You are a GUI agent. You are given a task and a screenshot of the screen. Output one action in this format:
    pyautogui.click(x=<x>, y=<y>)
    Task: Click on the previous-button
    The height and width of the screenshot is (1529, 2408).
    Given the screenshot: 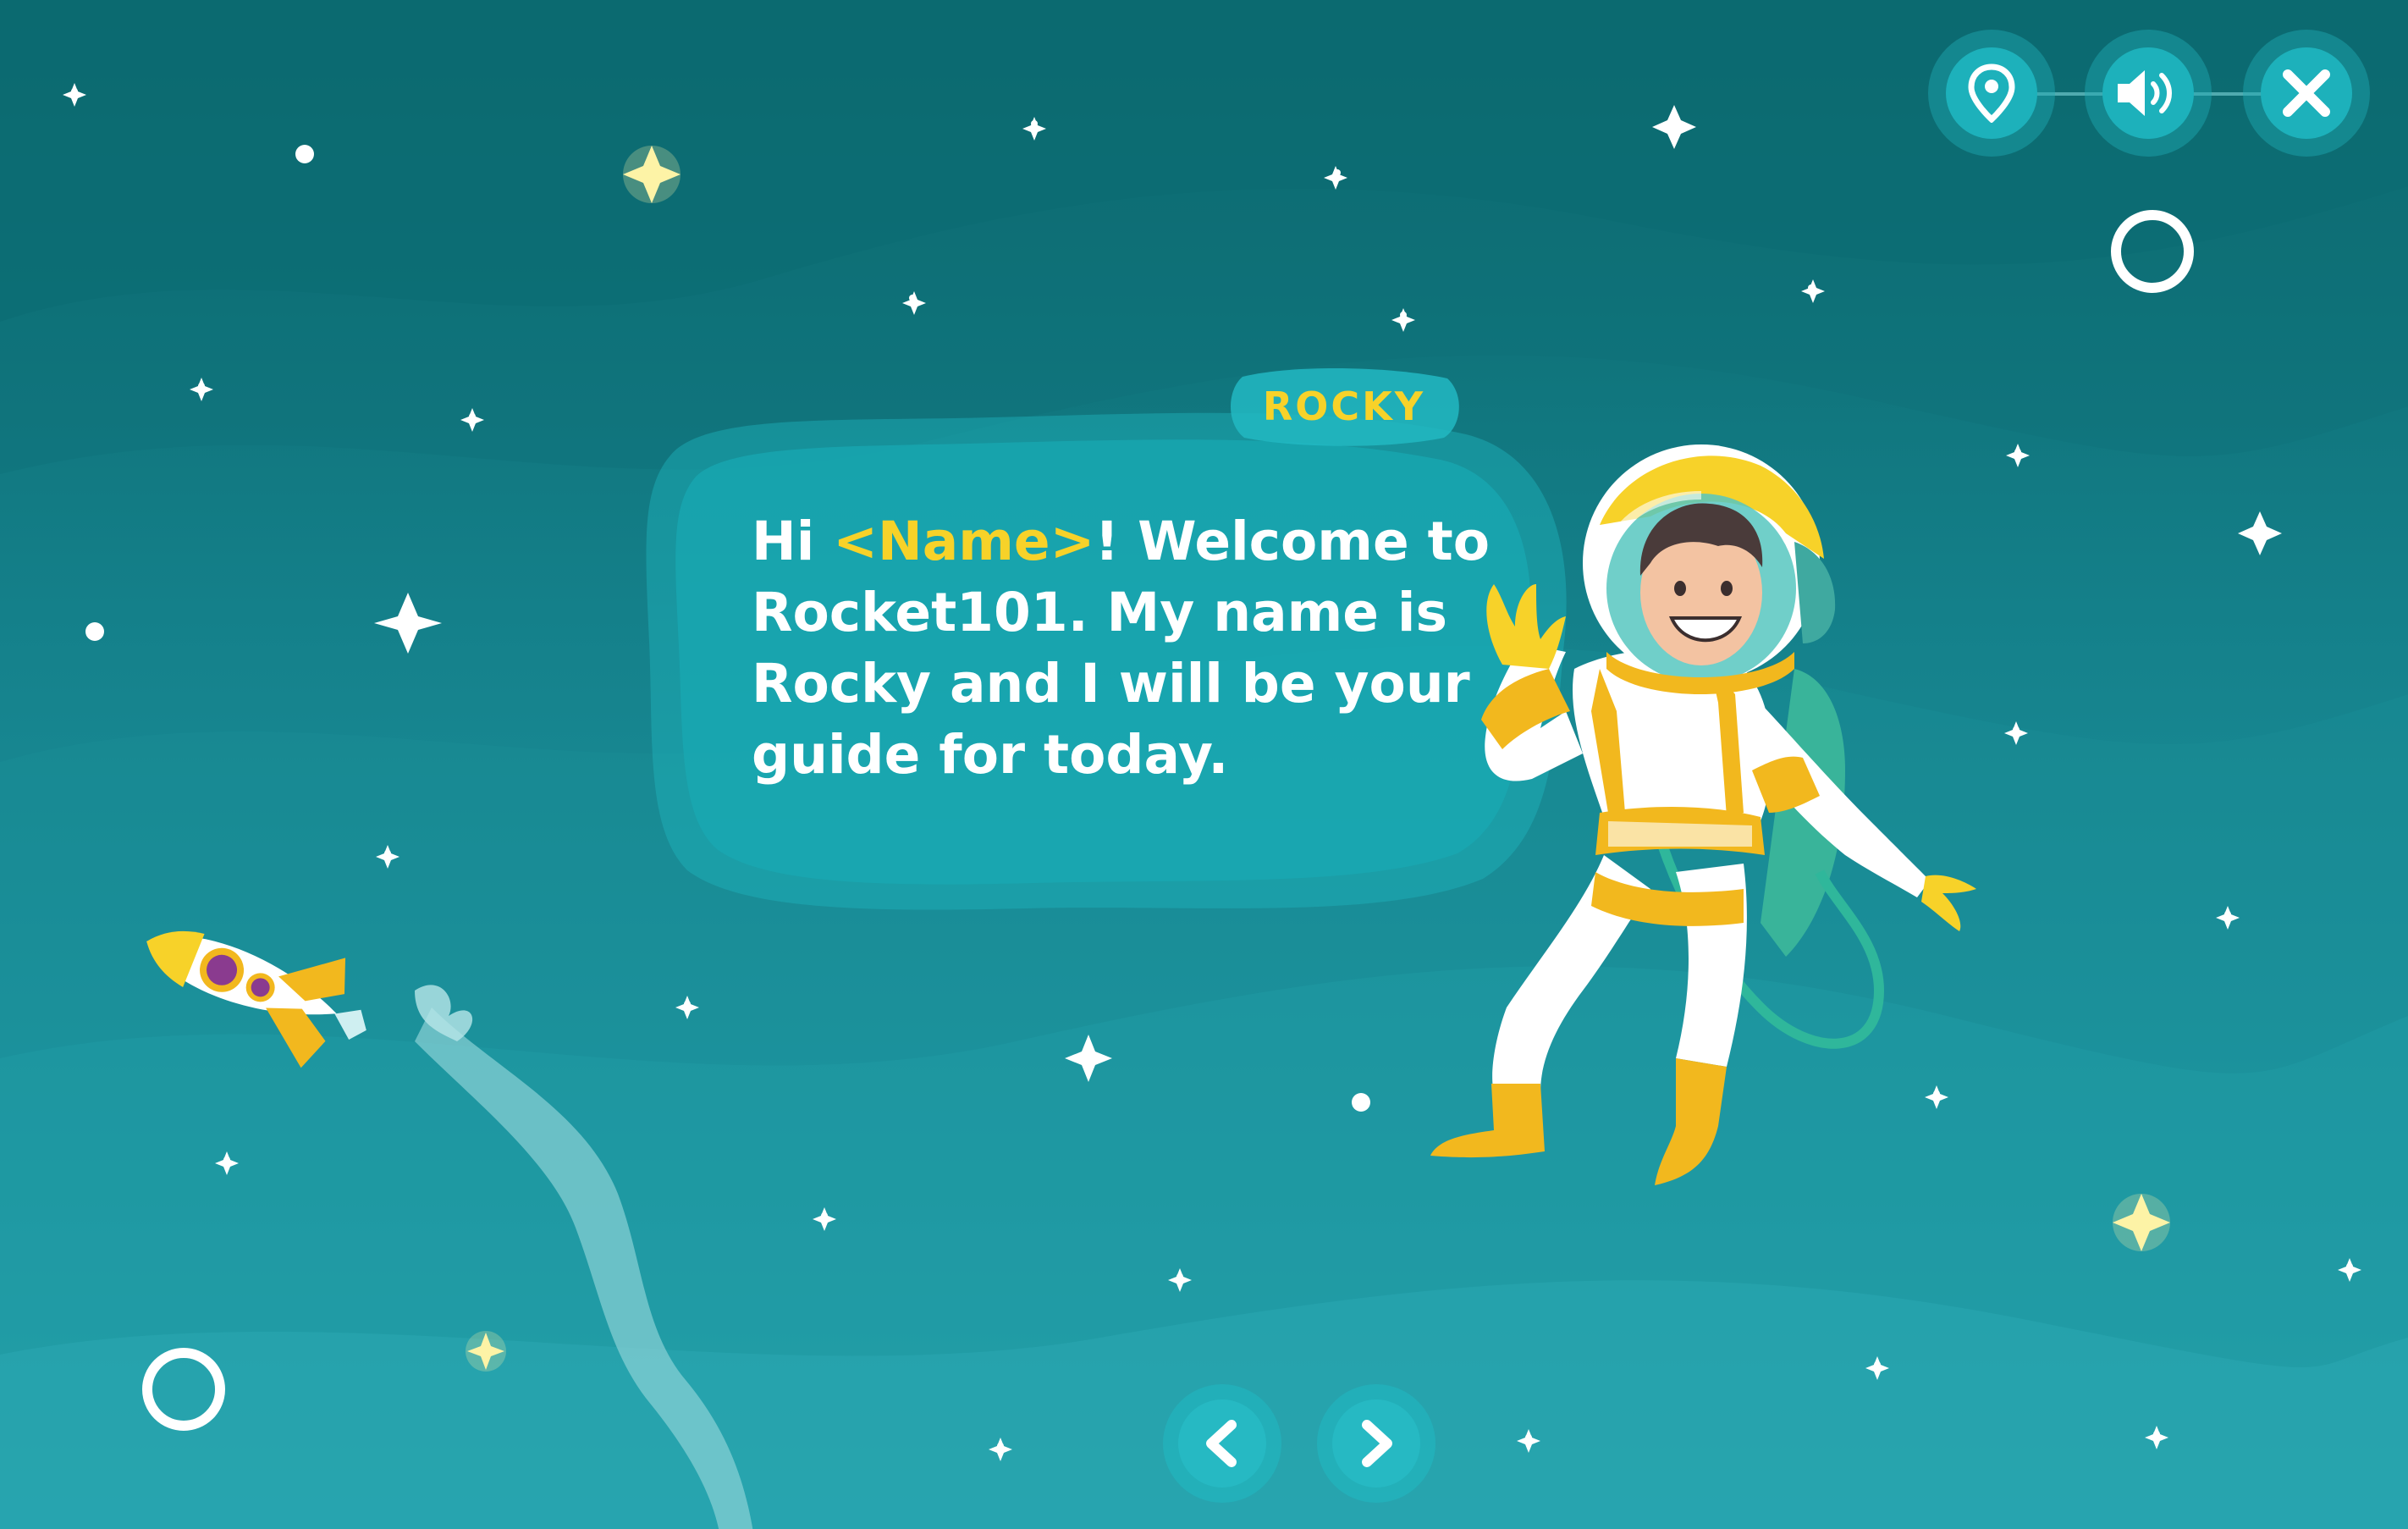 What is the action you would take?
    pyautogui.click(x=1222, y=1443)
    